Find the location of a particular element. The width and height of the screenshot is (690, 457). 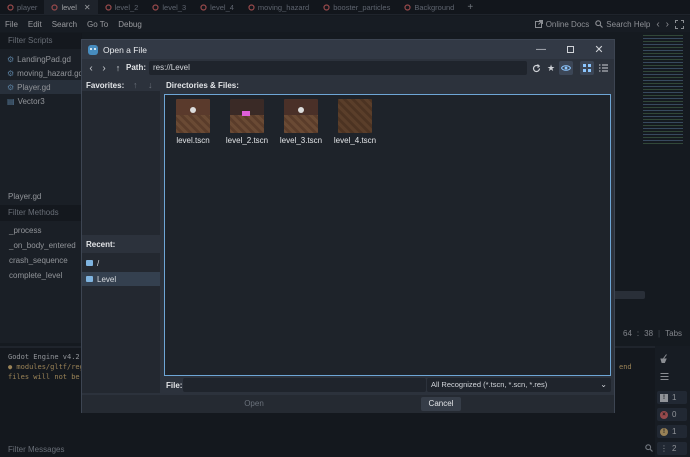

godot-logo-icon is located at coordinates (93, 49).